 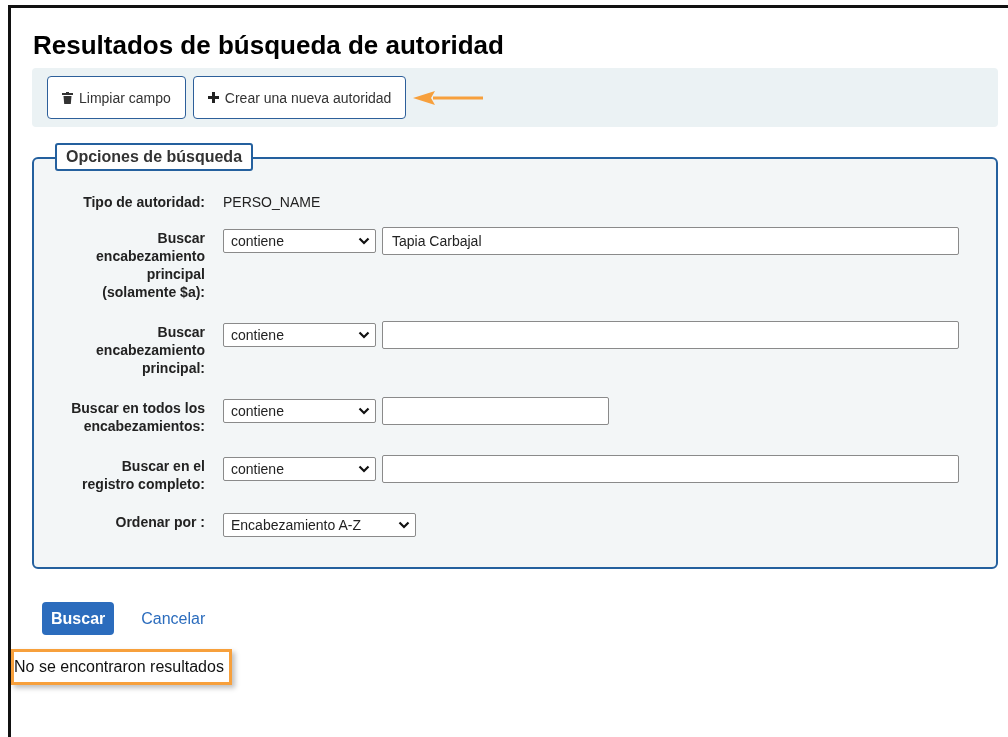 I want to click on clear-field-button: Limpiar campo, so click(x=116, y=97).